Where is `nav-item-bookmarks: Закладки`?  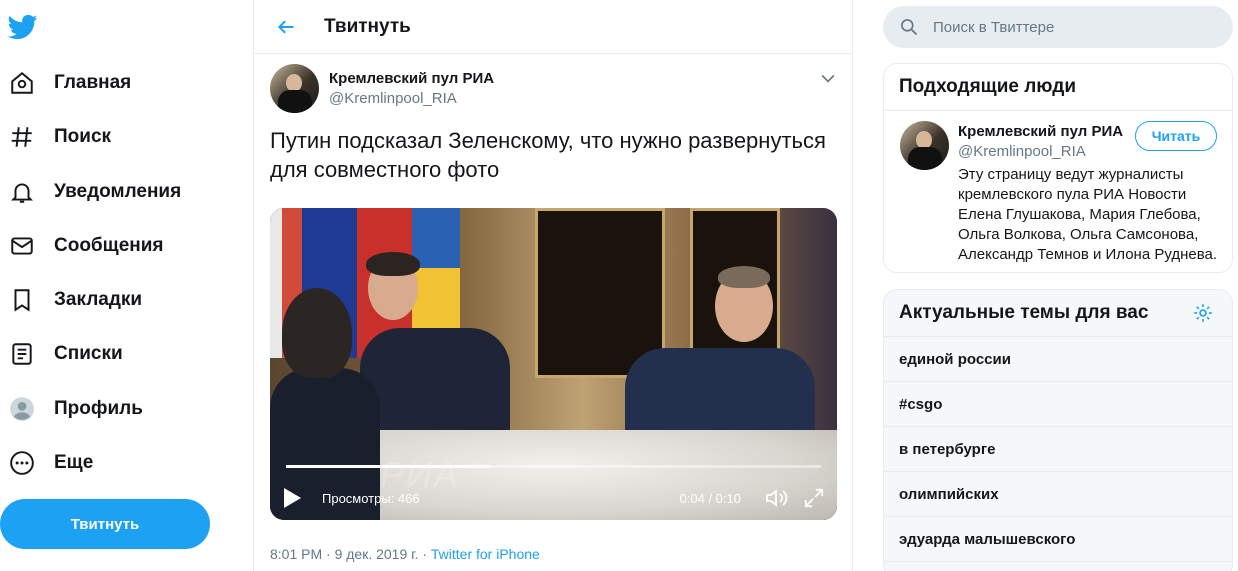
nav-item-bookmarks: Закладки is located at coordinates (75, 300).